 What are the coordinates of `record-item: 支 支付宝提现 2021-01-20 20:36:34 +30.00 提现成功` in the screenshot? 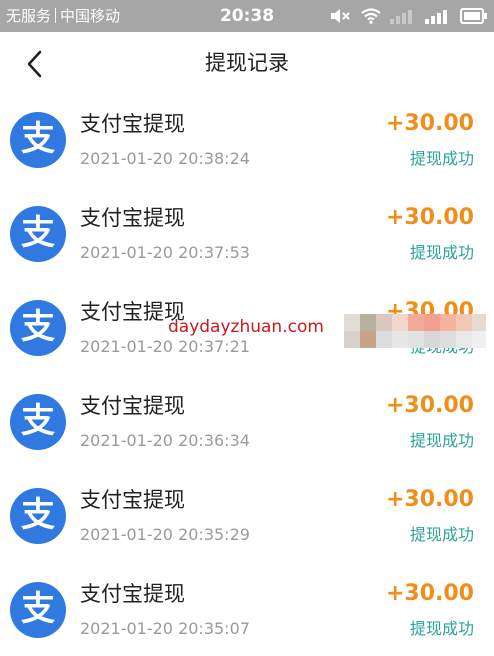 It's located at (247, 423).